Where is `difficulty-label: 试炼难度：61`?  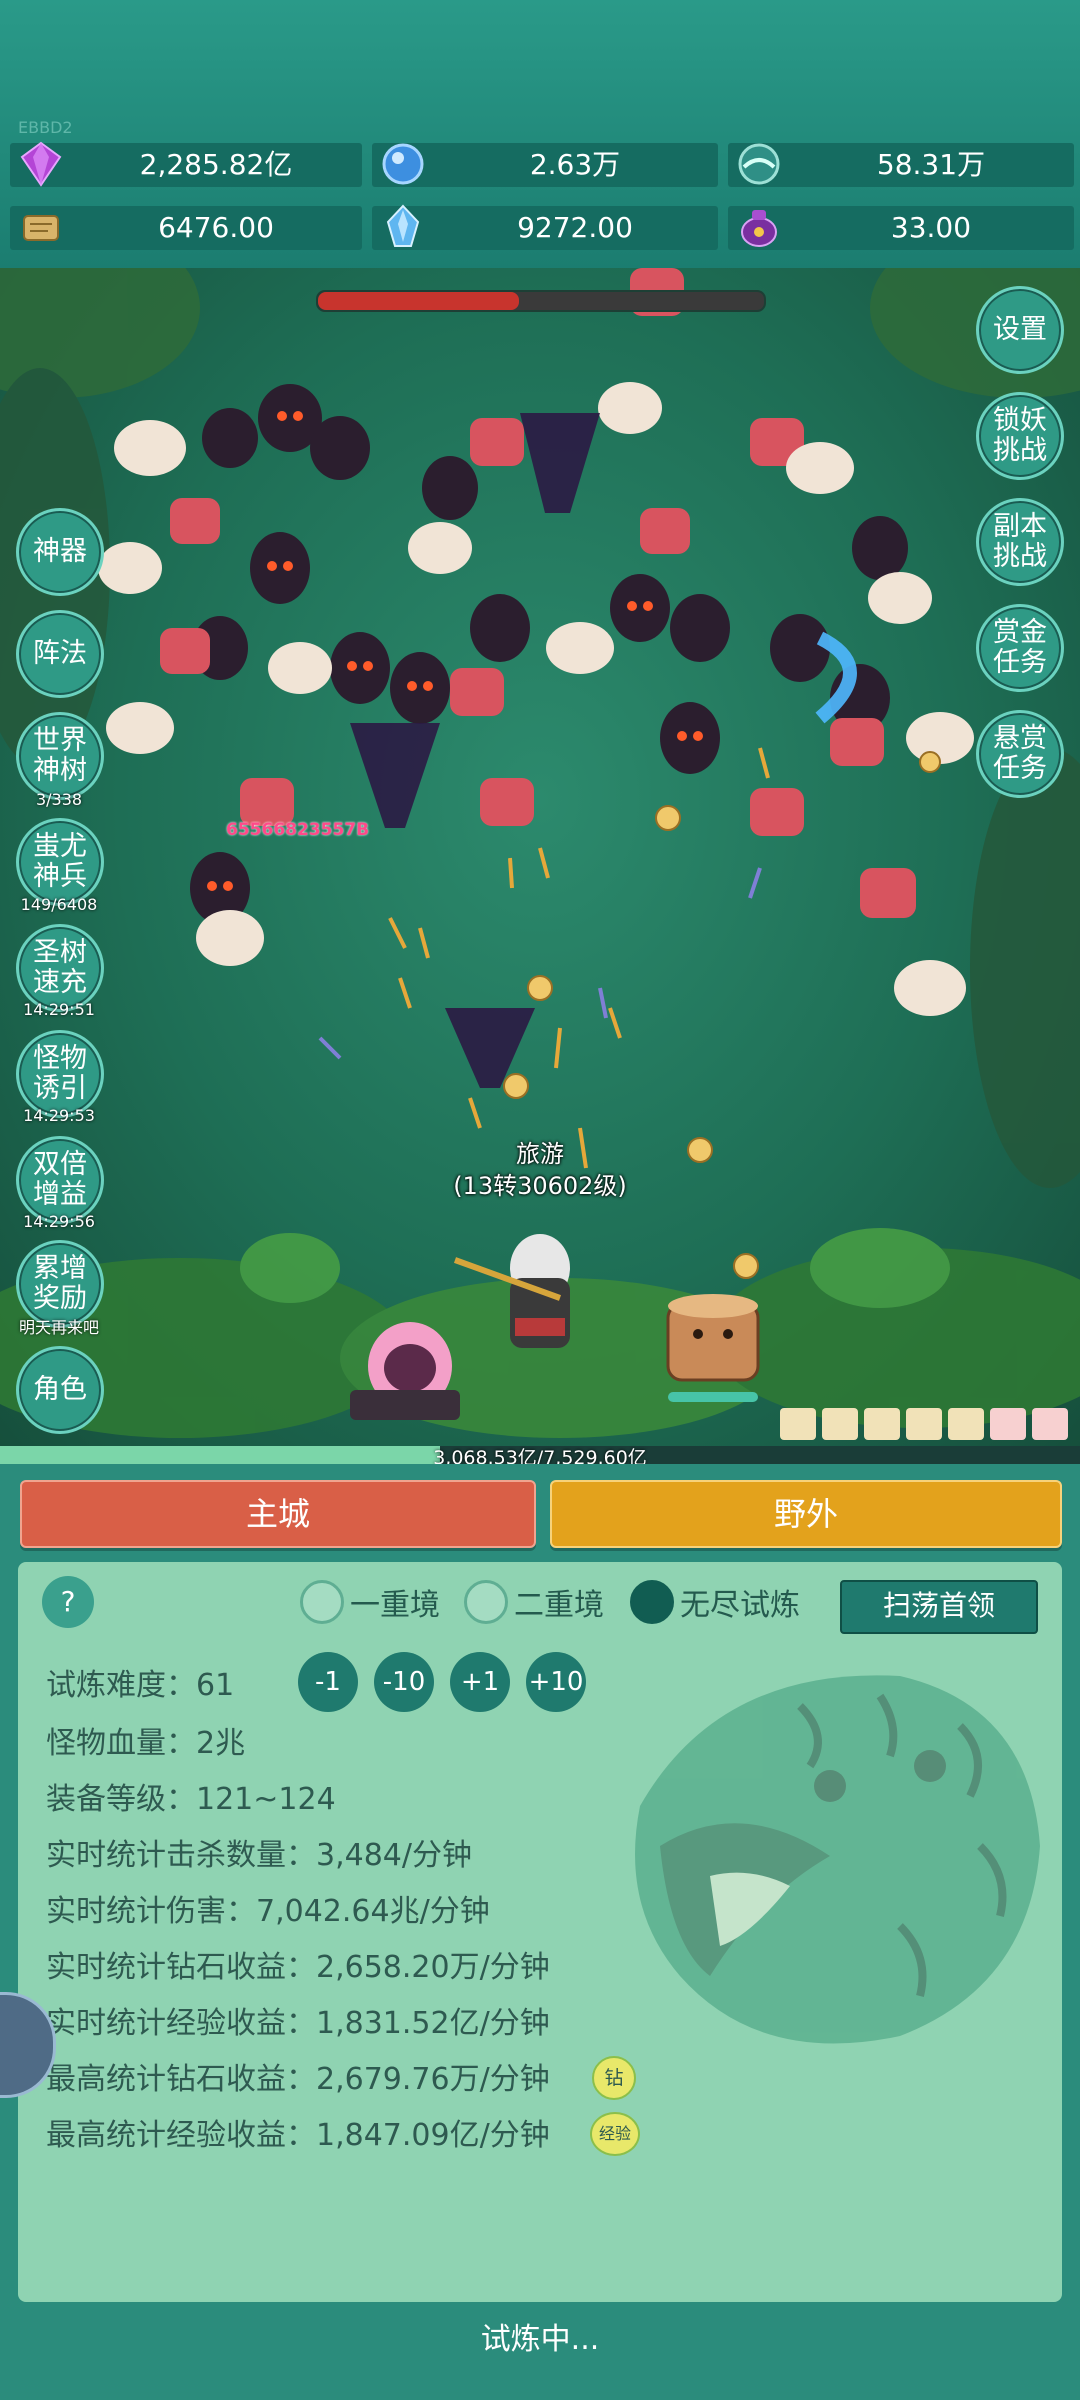 difficulty-label: 试炼难度：61 is located at coordinates (140, 1685).